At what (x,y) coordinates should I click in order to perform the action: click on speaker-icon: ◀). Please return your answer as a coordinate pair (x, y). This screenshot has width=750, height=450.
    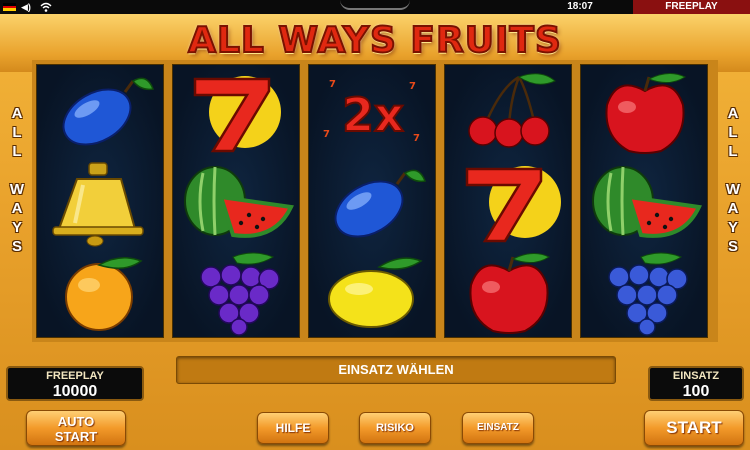
    Looking at the image, I should click on (29, 7).